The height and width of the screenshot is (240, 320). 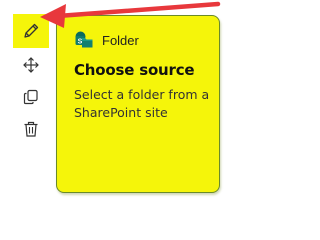 What do you see at coordinates (80, 42) in the screenshot?
I see `svg-text: S` at bounding box center [80, 42].